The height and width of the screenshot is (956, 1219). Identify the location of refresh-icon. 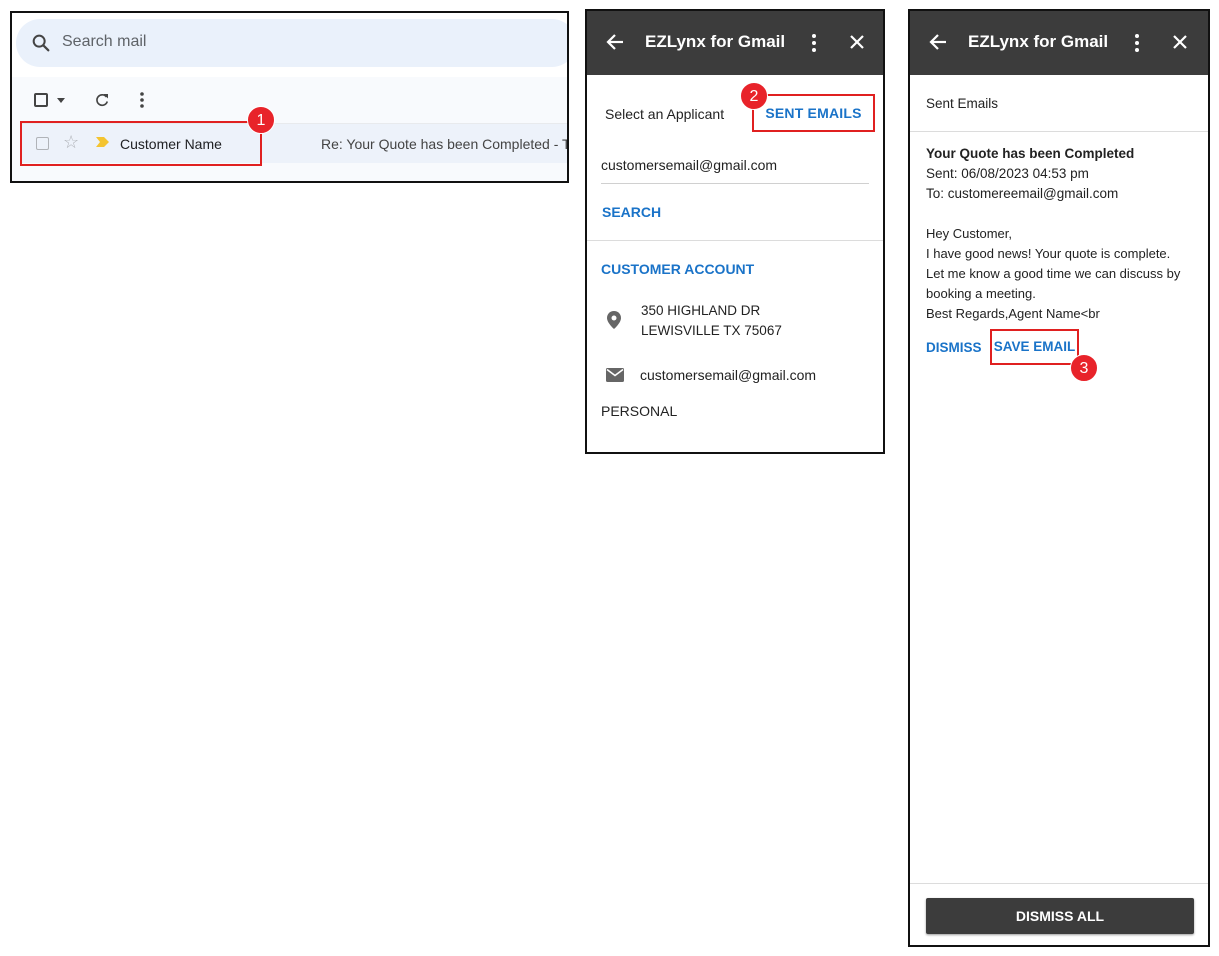
(102, 100).